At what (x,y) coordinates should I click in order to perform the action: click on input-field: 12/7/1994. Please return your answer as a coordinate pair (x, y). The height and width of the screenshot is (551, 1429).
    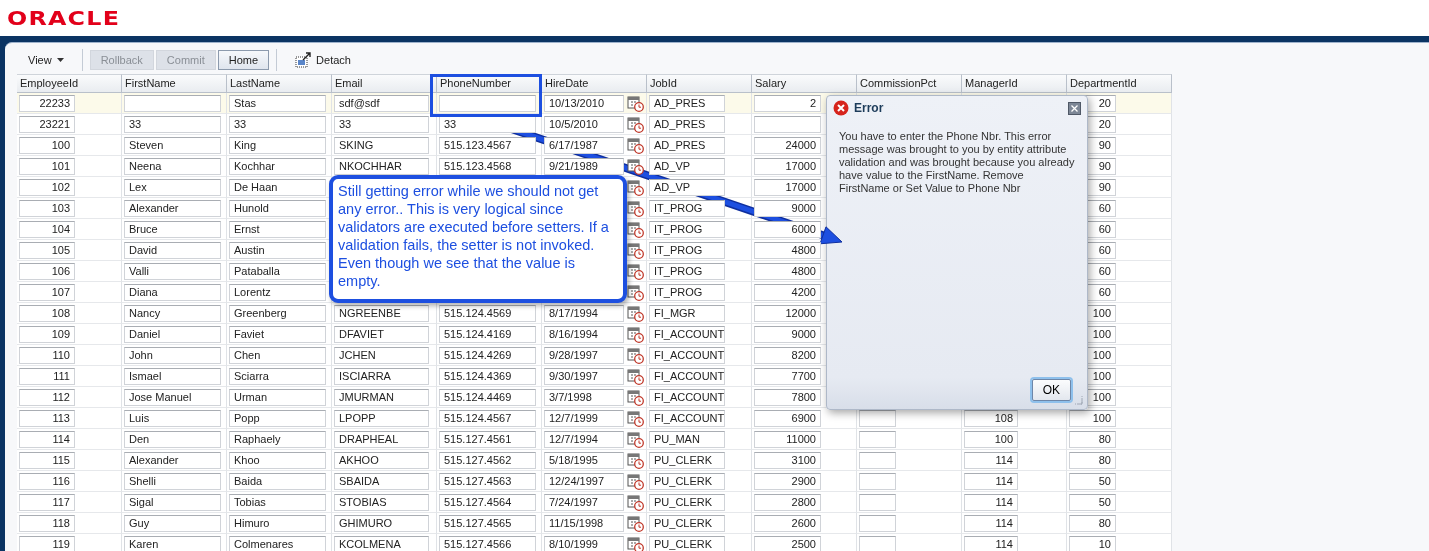
    Looking at the image, I should click on (584, 439).